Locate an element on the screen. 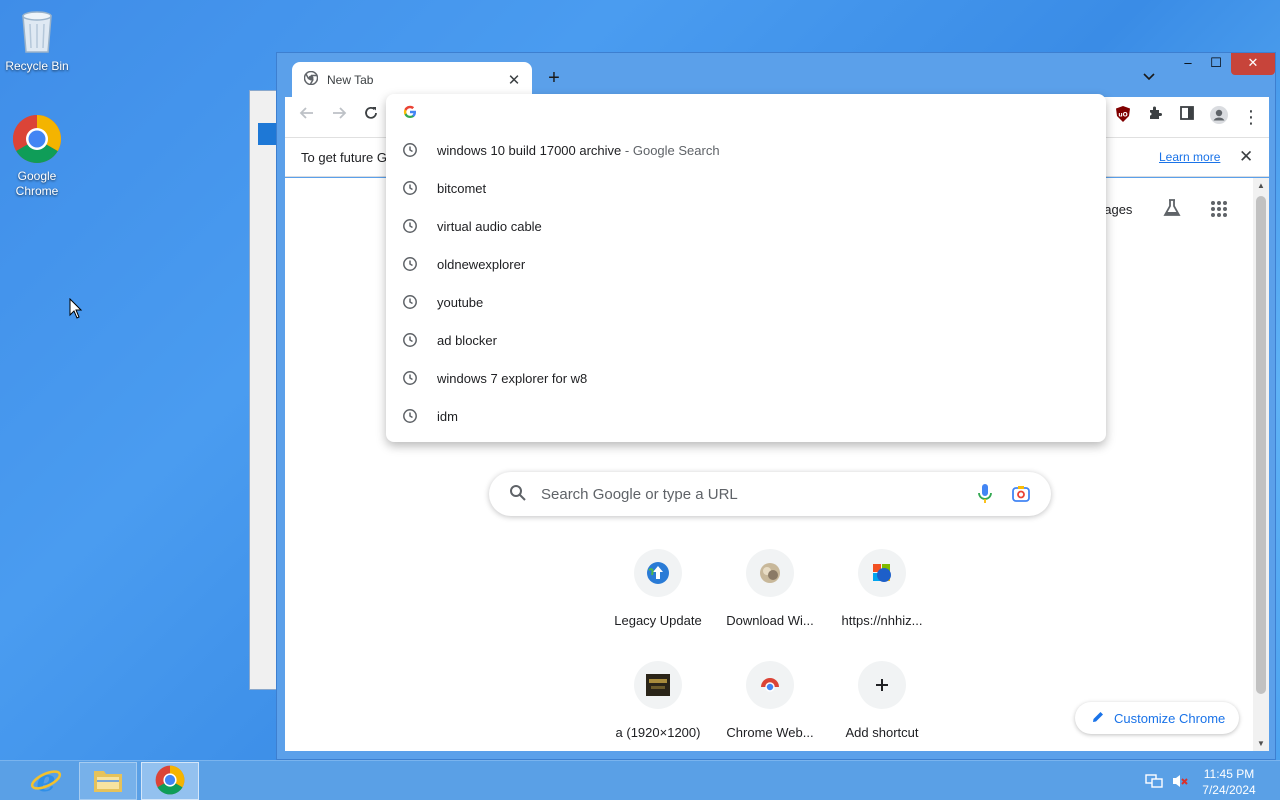  ntp-search-box: Search Google or type a URL is located at coordinates (770, 494).